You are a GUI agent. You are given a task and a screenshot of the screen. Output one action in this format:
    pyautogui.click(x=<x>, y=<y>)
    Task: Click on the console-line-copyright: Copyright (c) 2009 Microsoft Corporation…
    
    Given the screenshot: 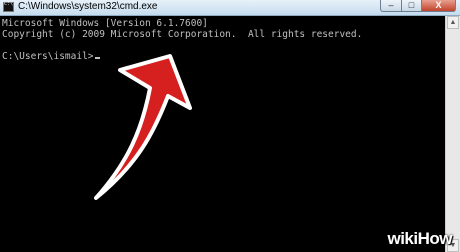 What is the action you would take?
    pyautogui.click(x=182, y=34)
    